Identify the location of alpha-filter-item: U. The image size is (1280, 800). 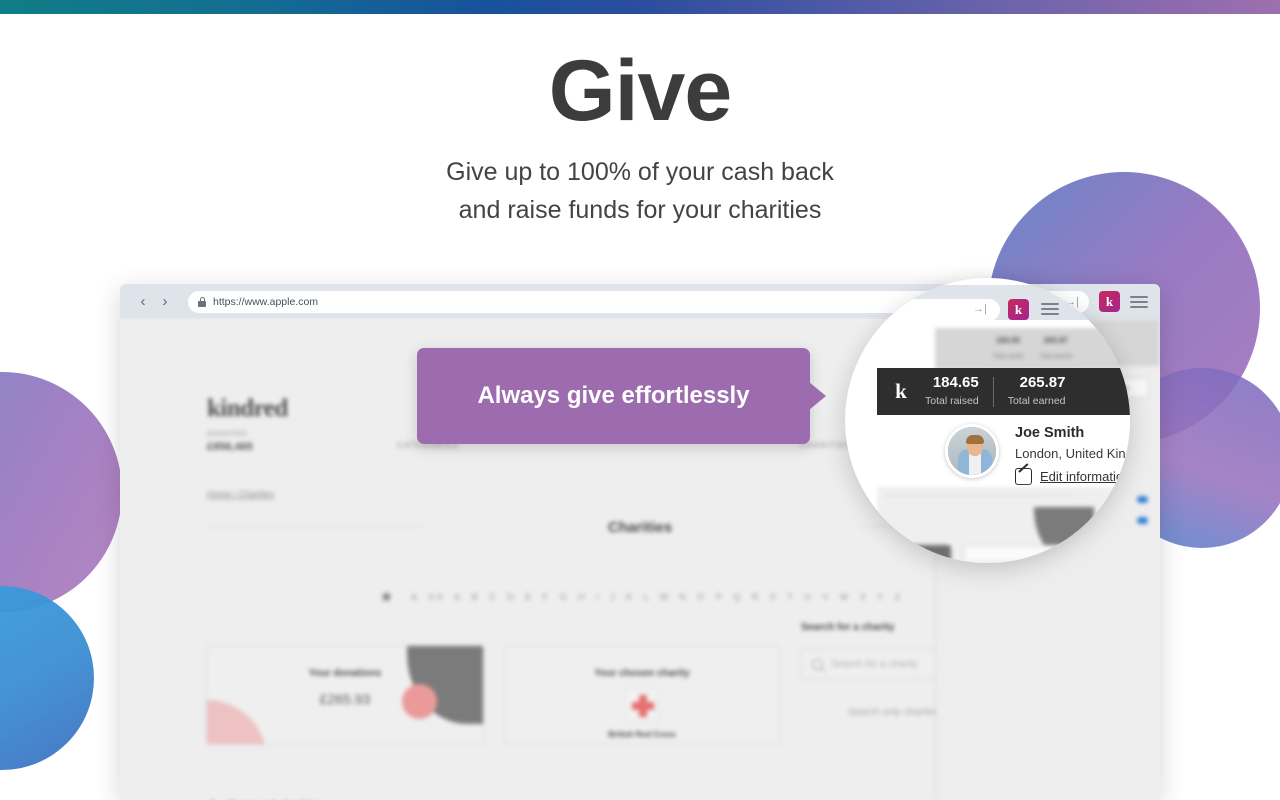
(807, 597).